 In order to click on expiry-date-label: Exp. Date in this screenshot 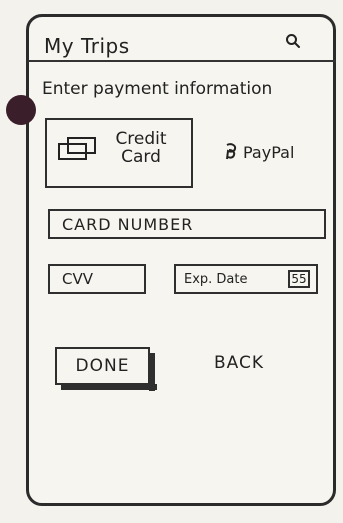, I will do `click(216, 279)`.